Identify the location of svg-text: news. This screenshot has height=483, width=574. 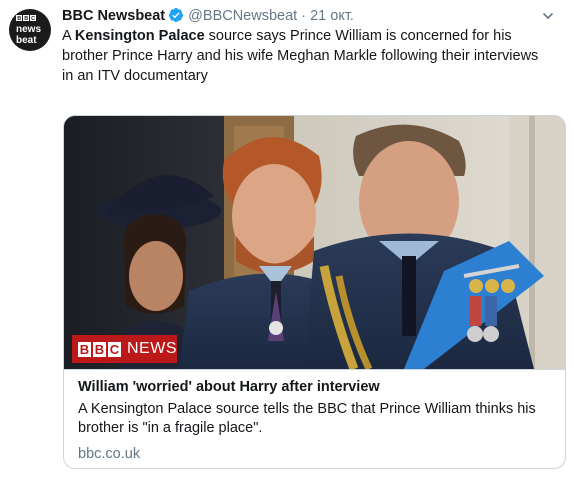
(28, 29).